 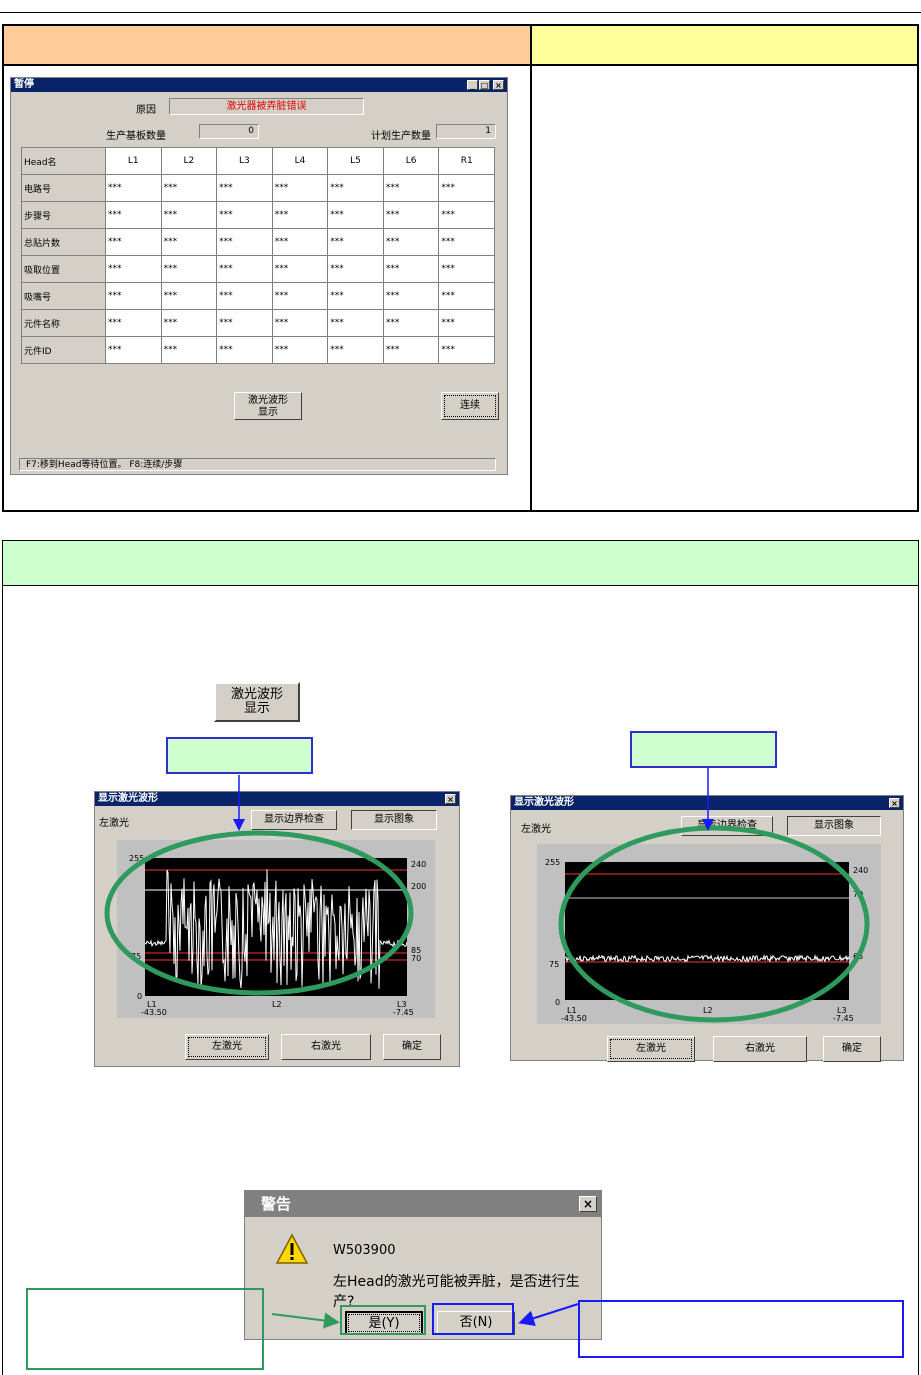 I want to click on reason-field: 激光器被弄脏错误, so click(x=266, y=106).